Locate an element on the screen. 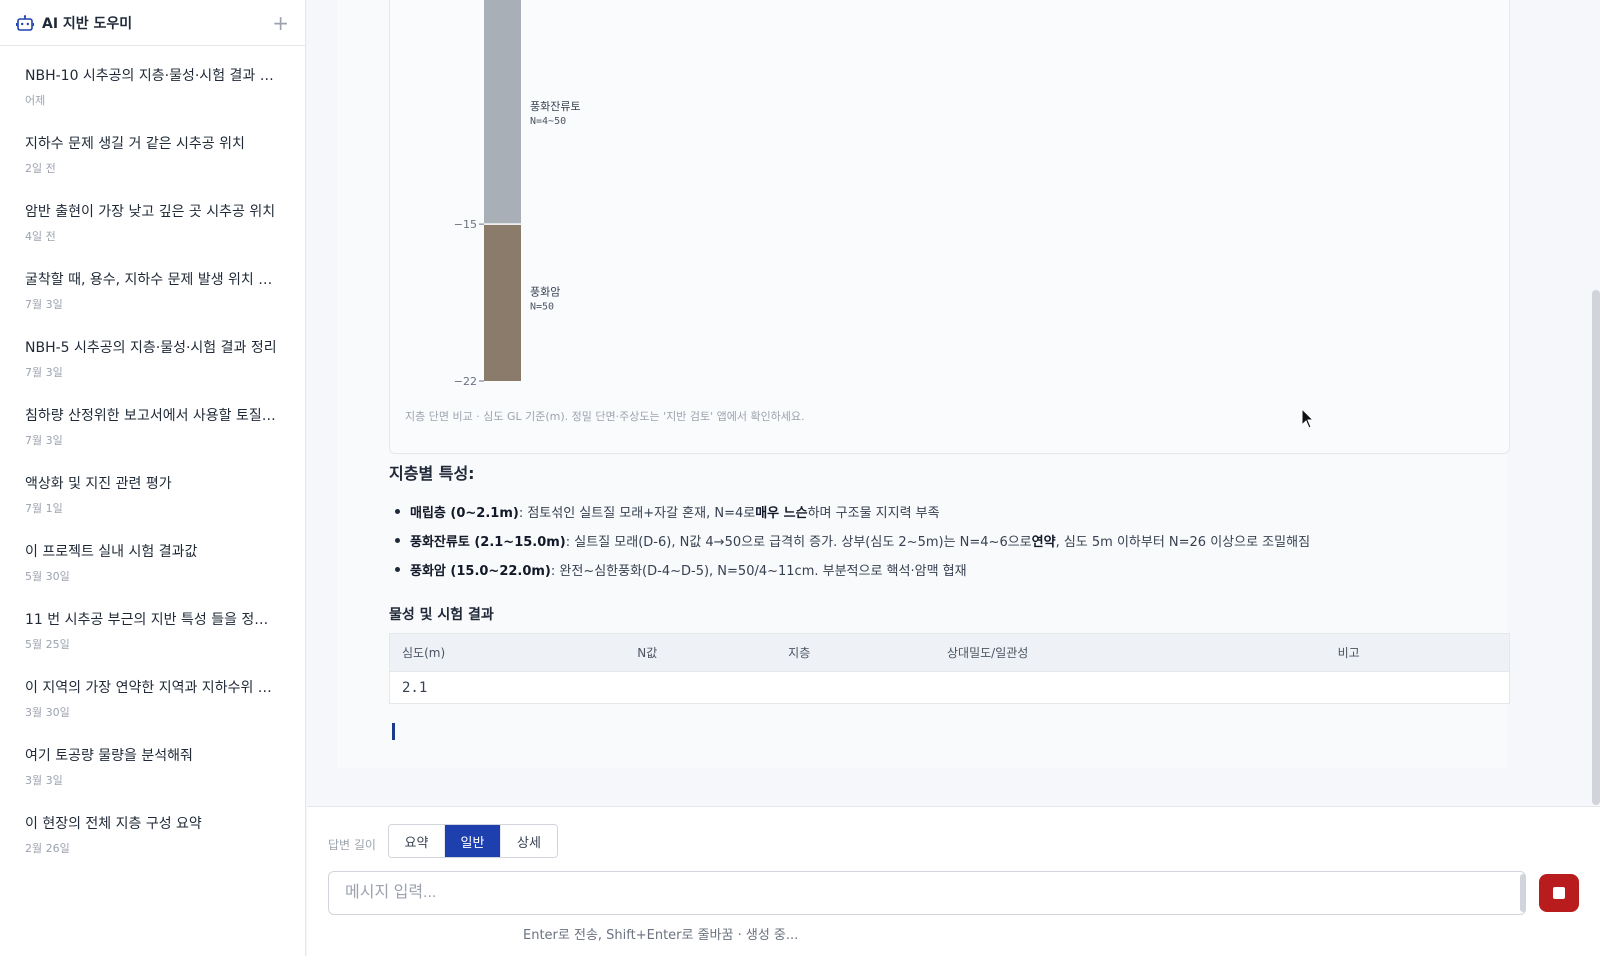 The image size is (1600, 956). table-header-cell: N값 is located at coordinates (701, 652).